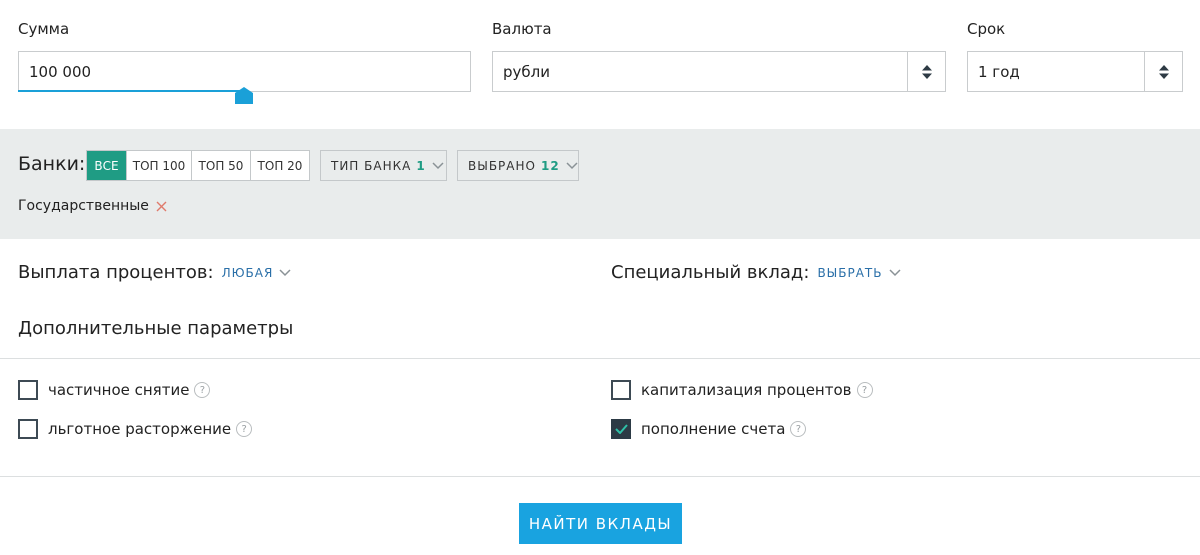 The image size is (1200, 555). I want to click on special-deposit-row: Специальный вклад: ВЫБРАТЬ, so click(756, 272).